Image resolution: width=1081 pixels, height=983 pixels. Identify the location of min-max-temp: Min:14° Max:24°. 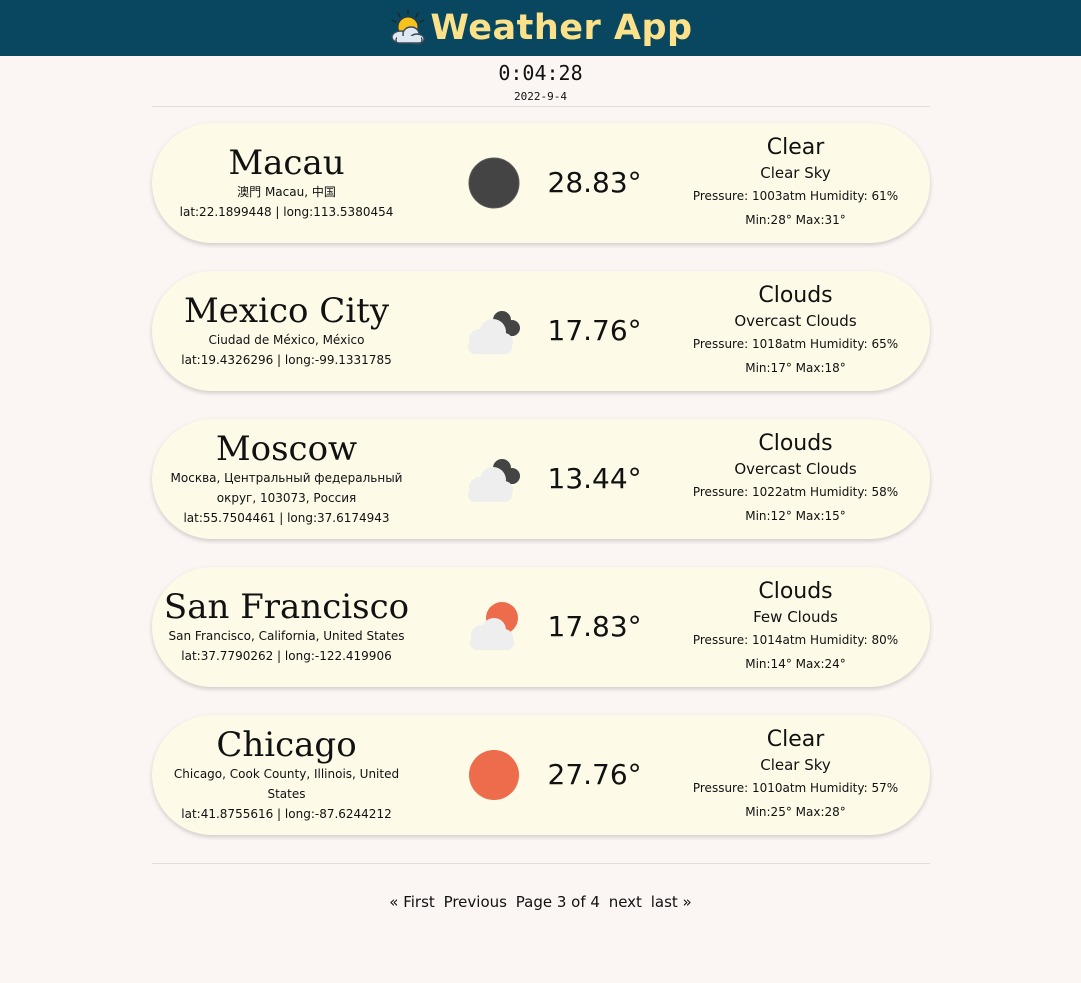
(795, 664).